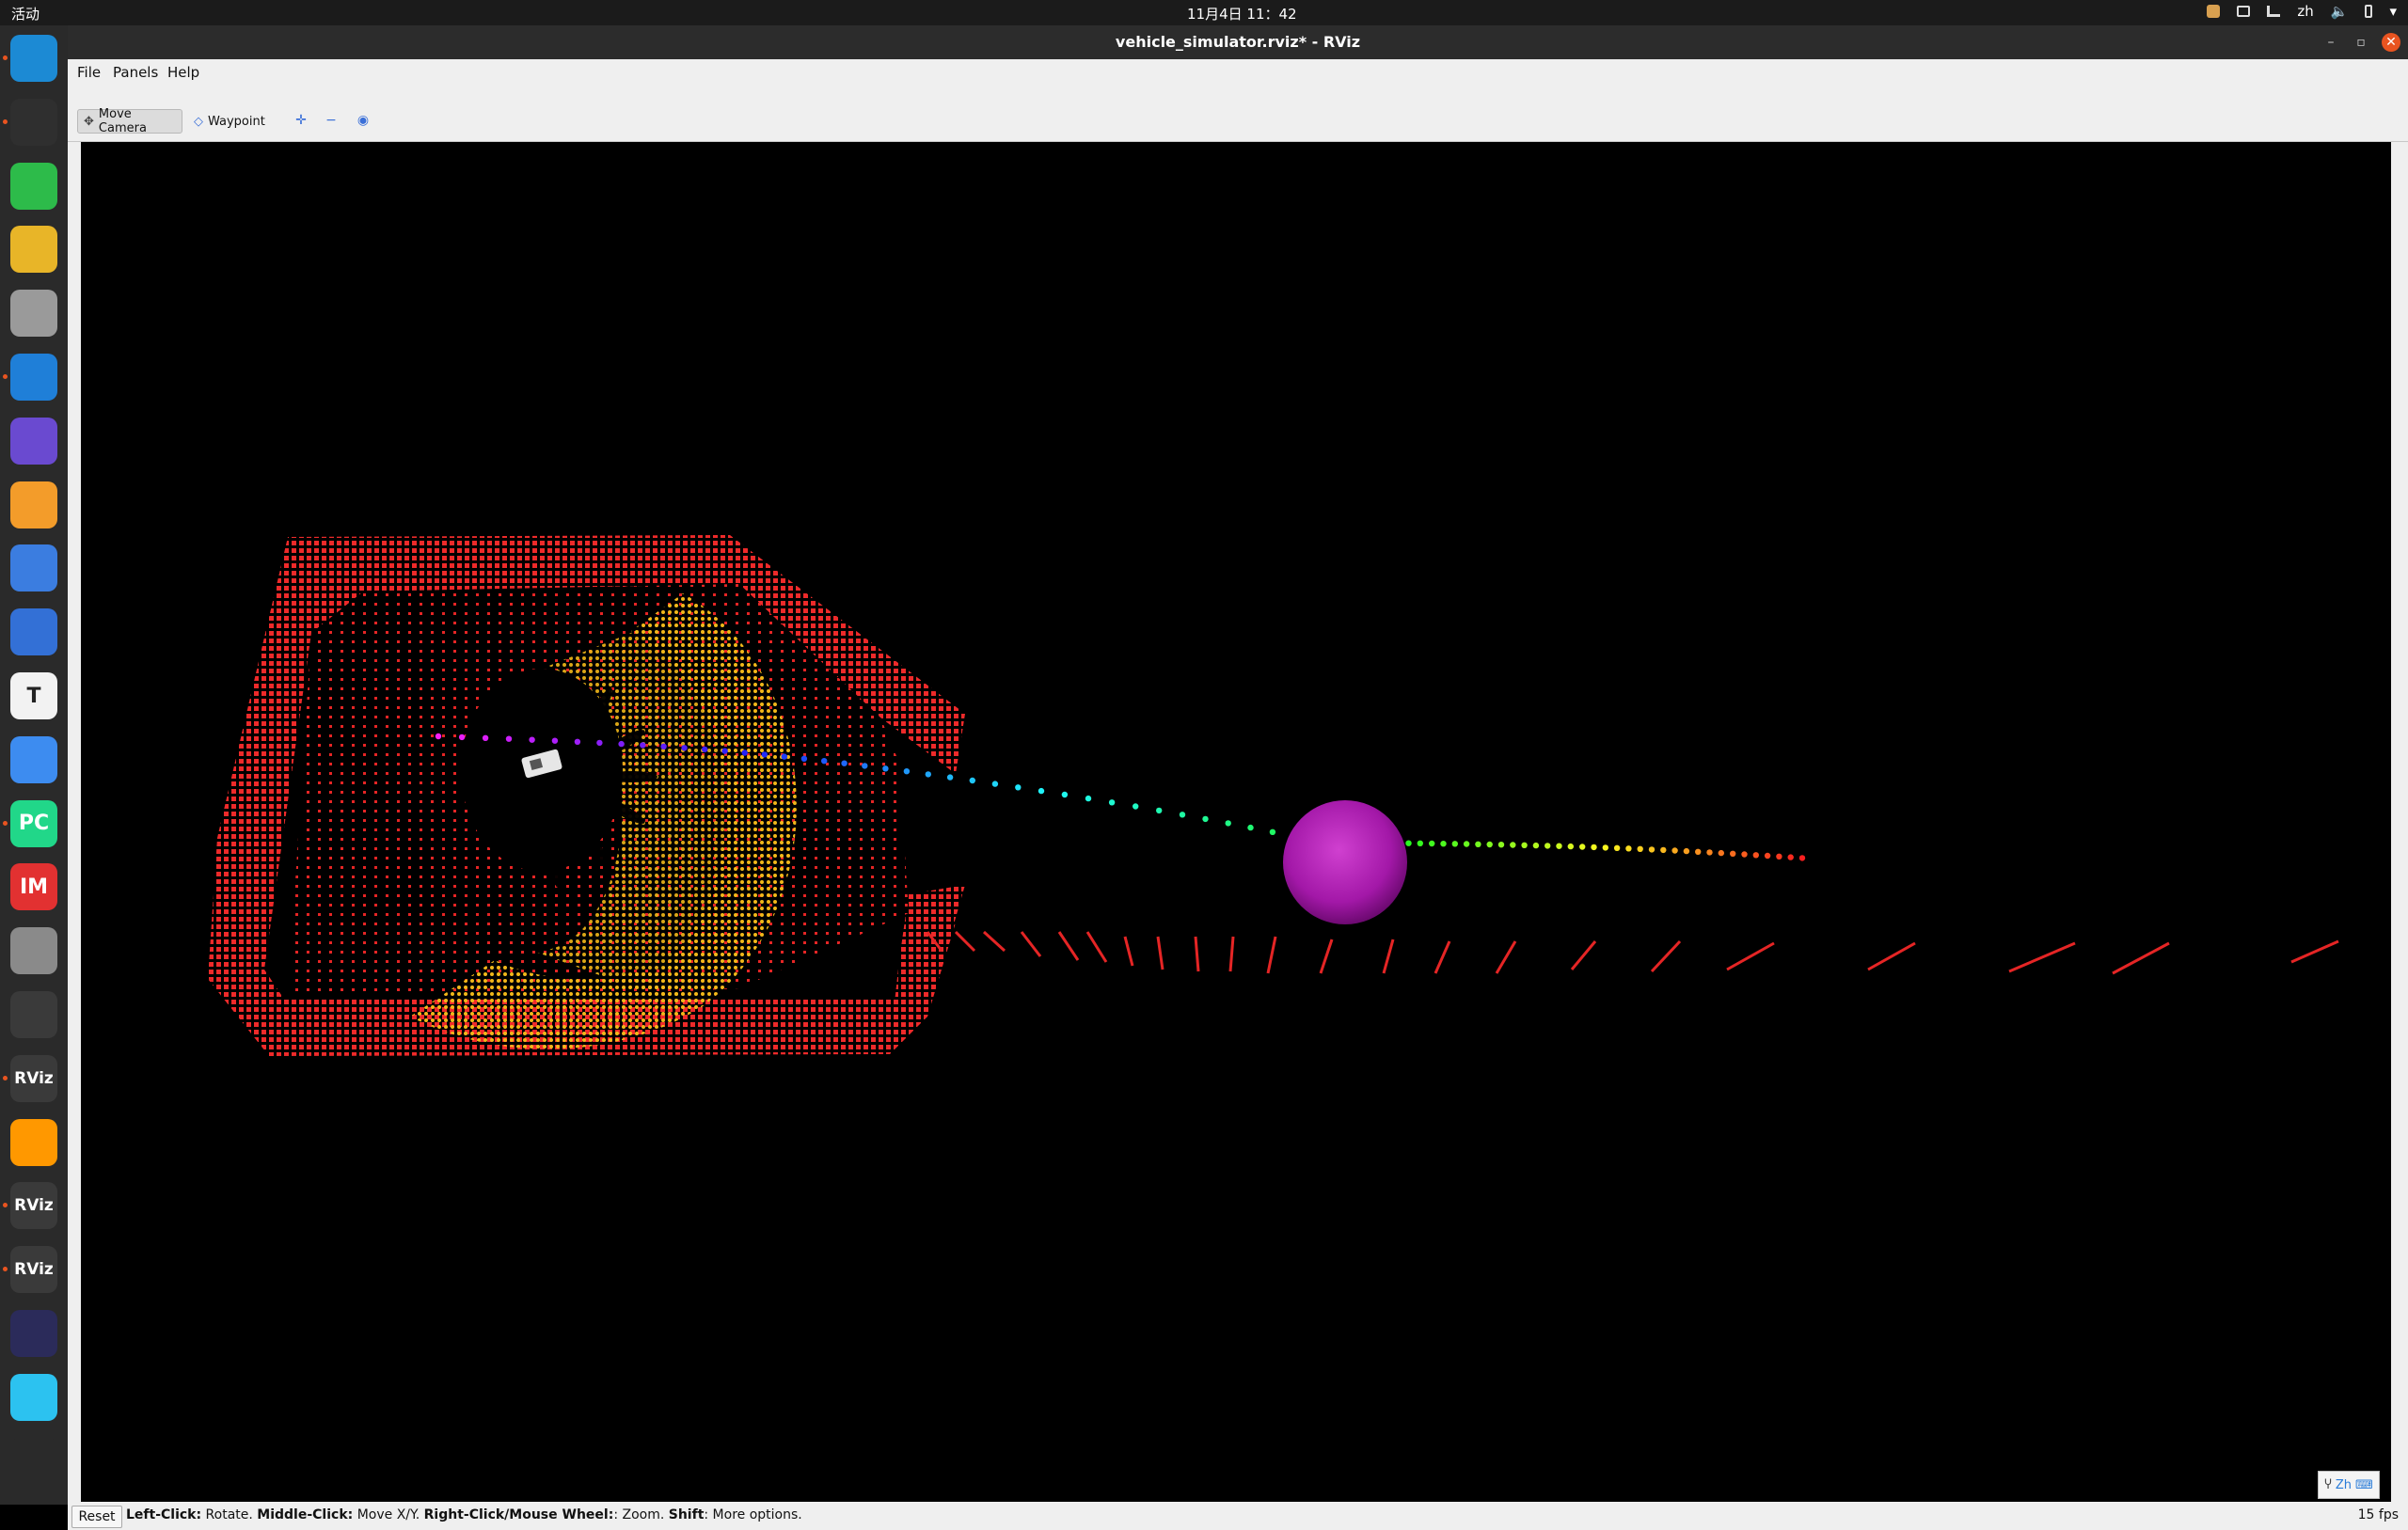 This screenshot has width=2408, height=1530. I want to click on sublime-icon, so click(34, 1142).